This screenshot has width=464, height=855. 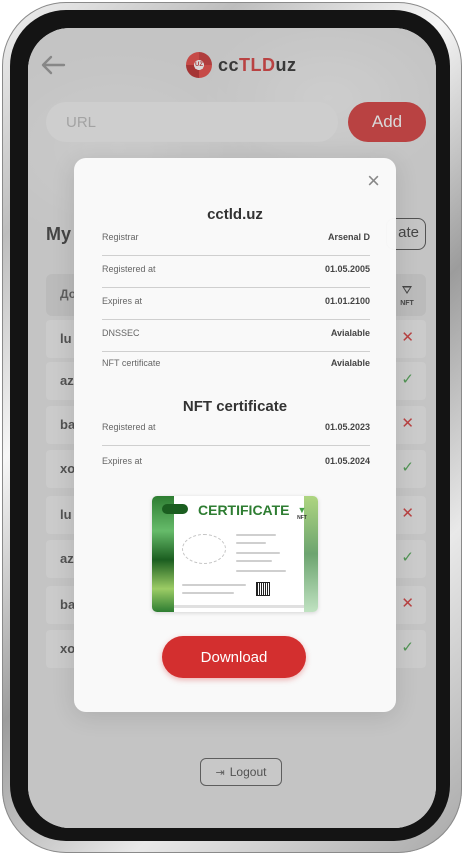 I want to click on nft-certificate-image: CERTIFICATE ▼ NFT, so click(x=235, y=554).